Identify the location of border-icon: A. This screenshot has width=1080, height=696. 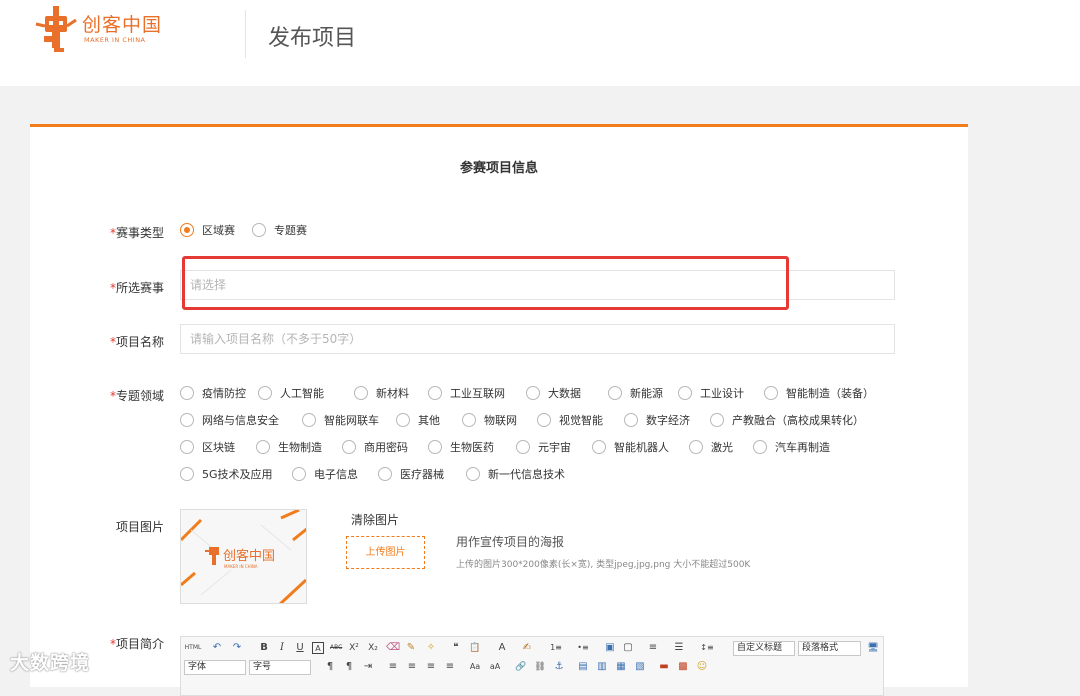
(318, 648).